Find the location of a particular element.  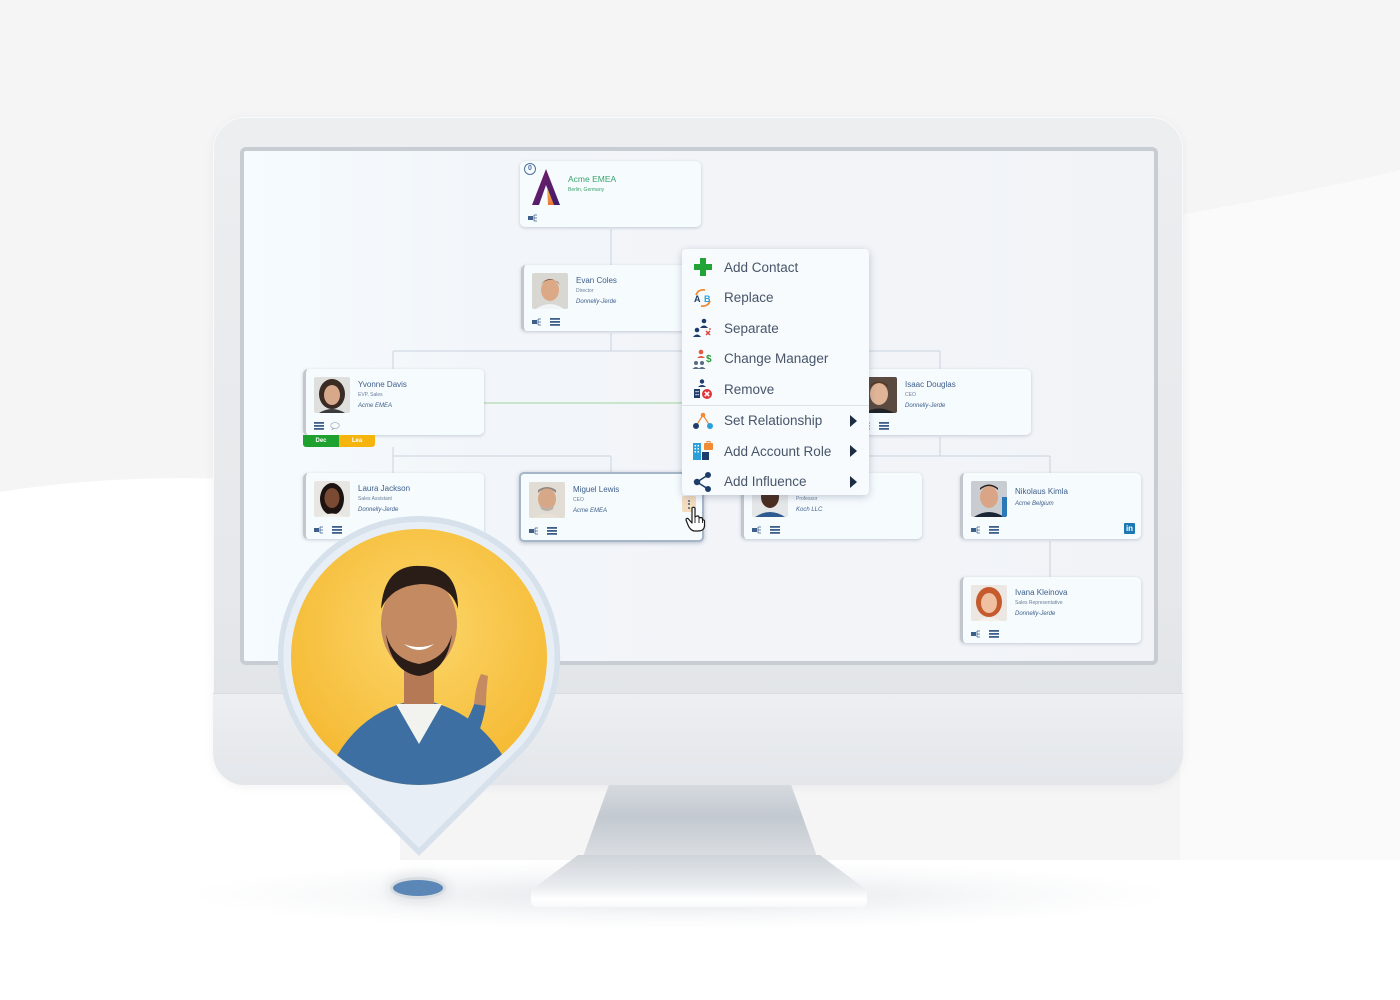

org-node-root: 0 Acme EMEA Berlin, Germany is located at coordinates (610, 194).